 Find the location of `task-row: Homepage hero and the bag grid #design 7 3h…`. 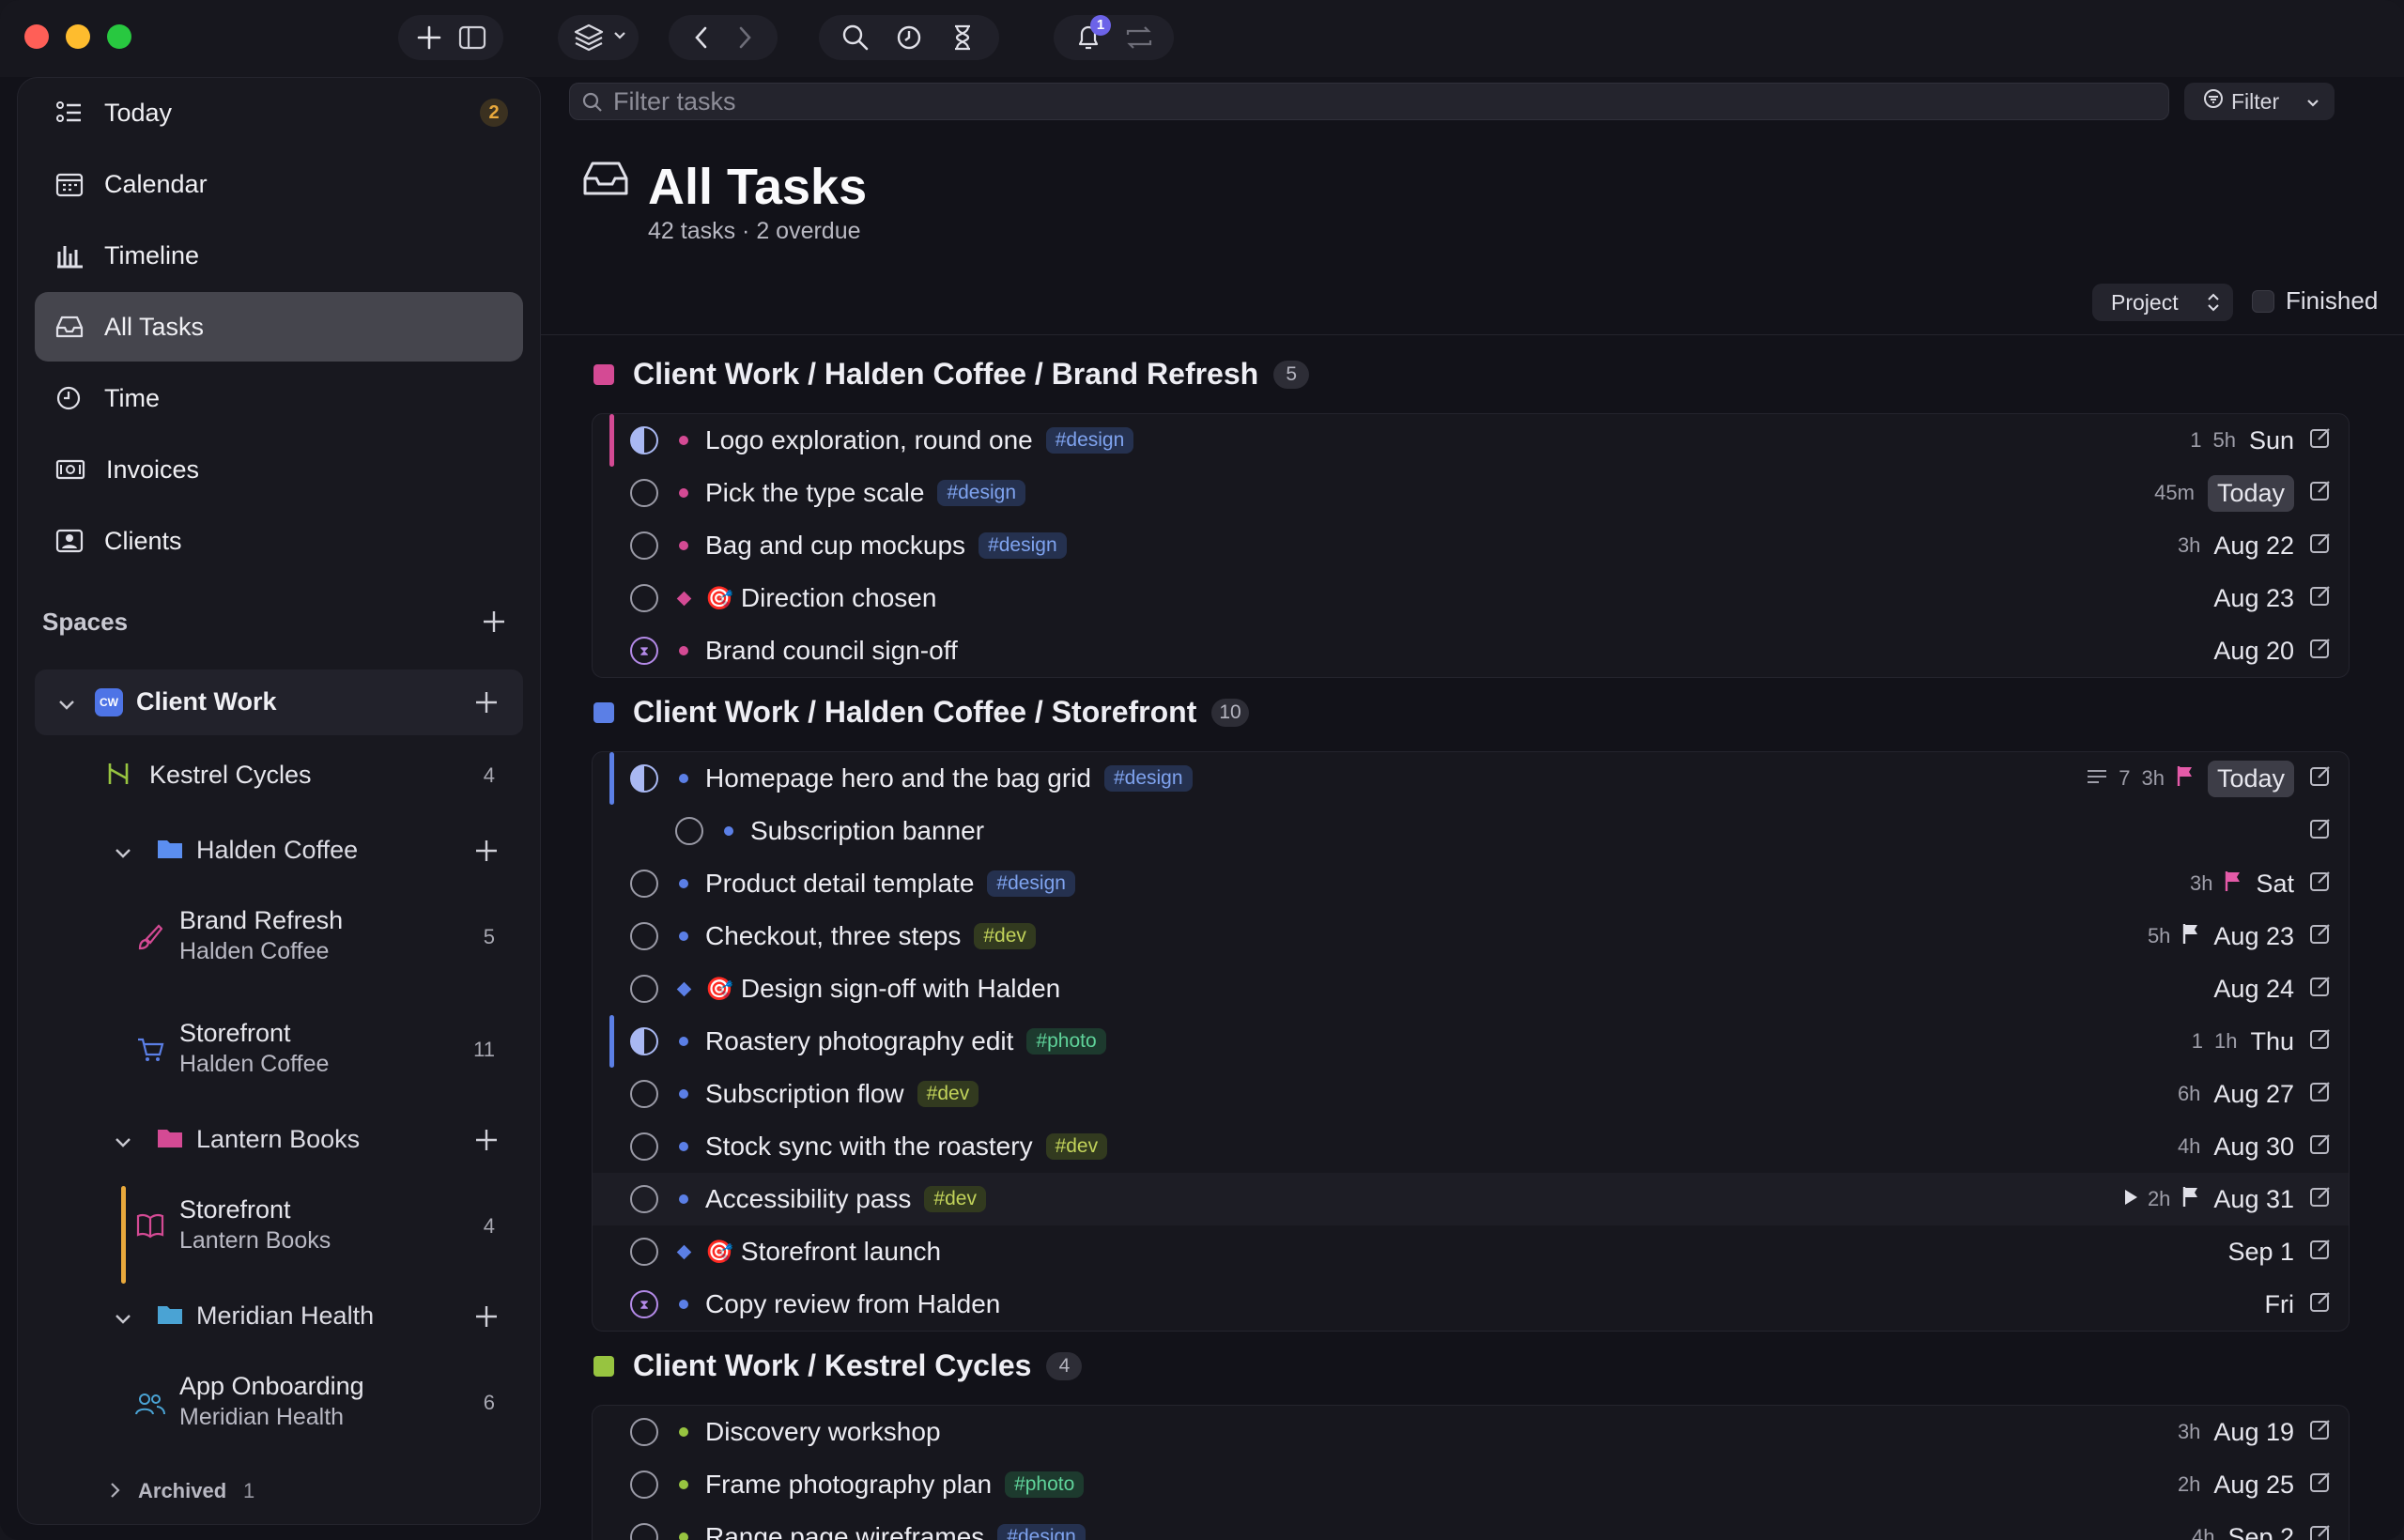

task-row: Homepage hero and the bag grid #design 7 3h… is located at coordinates (1471, 778).